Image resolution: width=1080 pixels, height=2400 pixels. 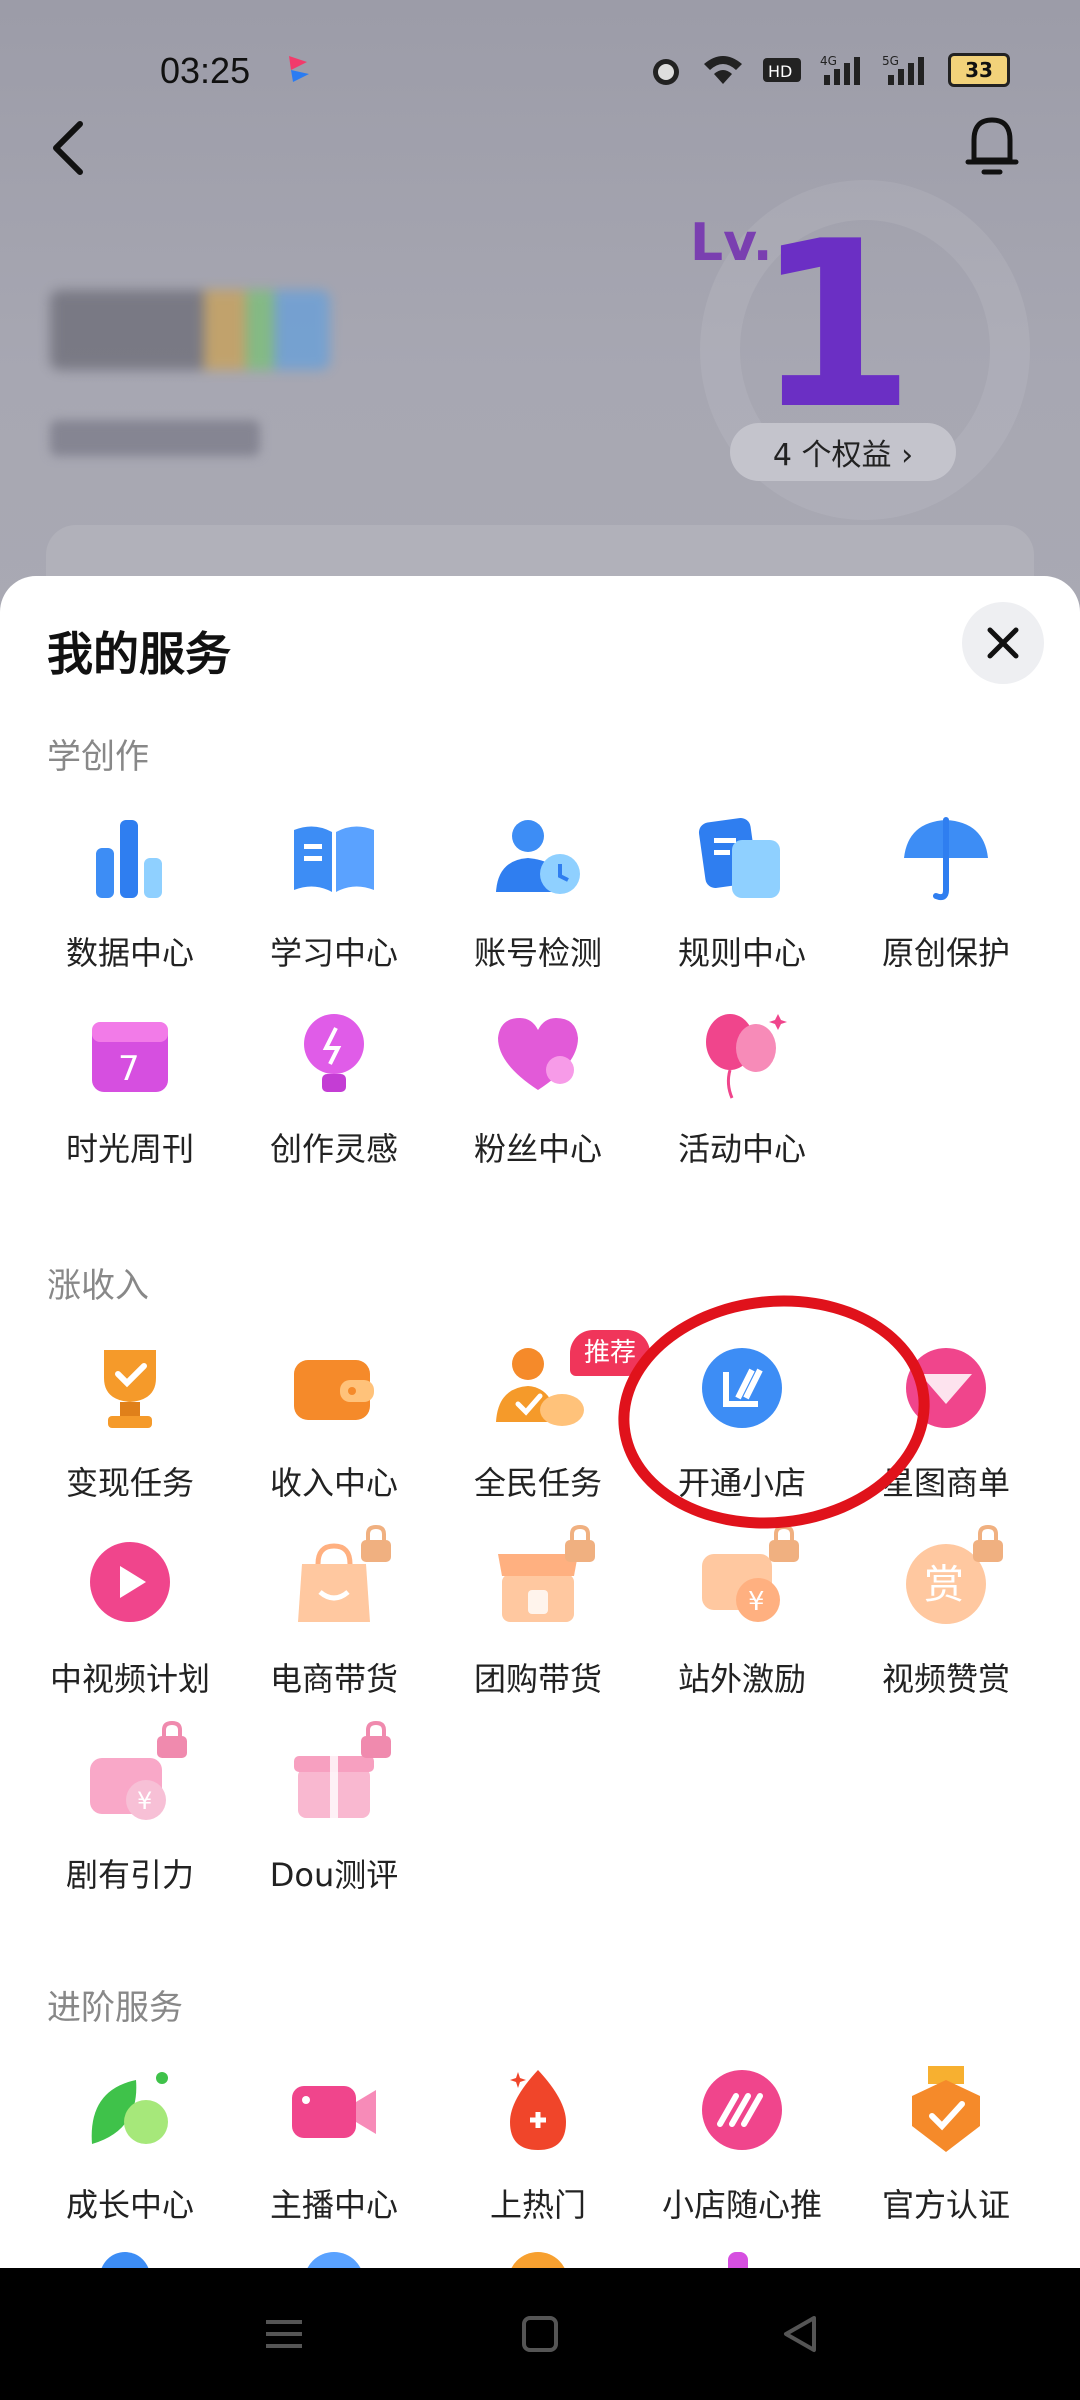 What do you see at coordinates (742, 2110) in the screenshot?
I see `promote-icon` at bounding box center [742, 2110].